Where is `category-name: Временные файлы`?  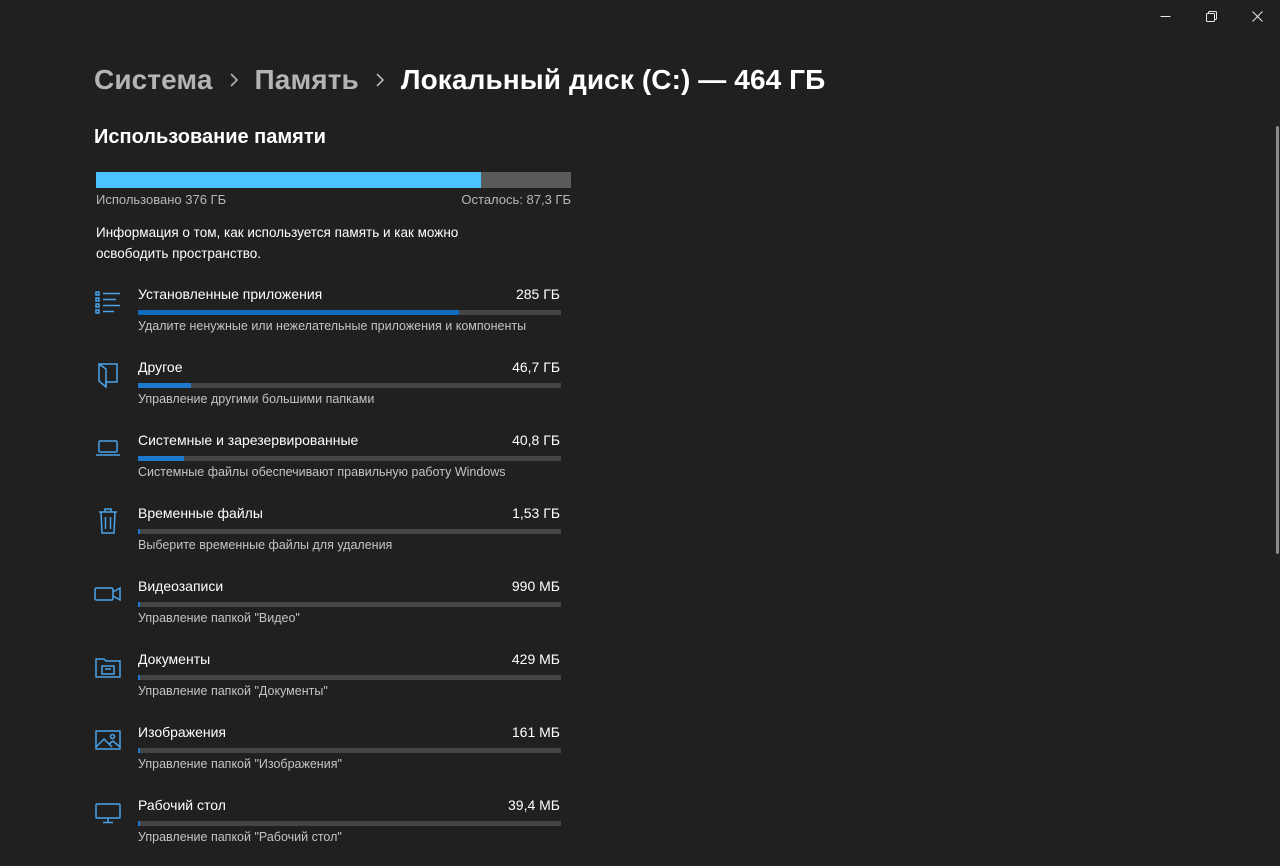 category-name: Временные файлы is located at coordinates (200, 513).